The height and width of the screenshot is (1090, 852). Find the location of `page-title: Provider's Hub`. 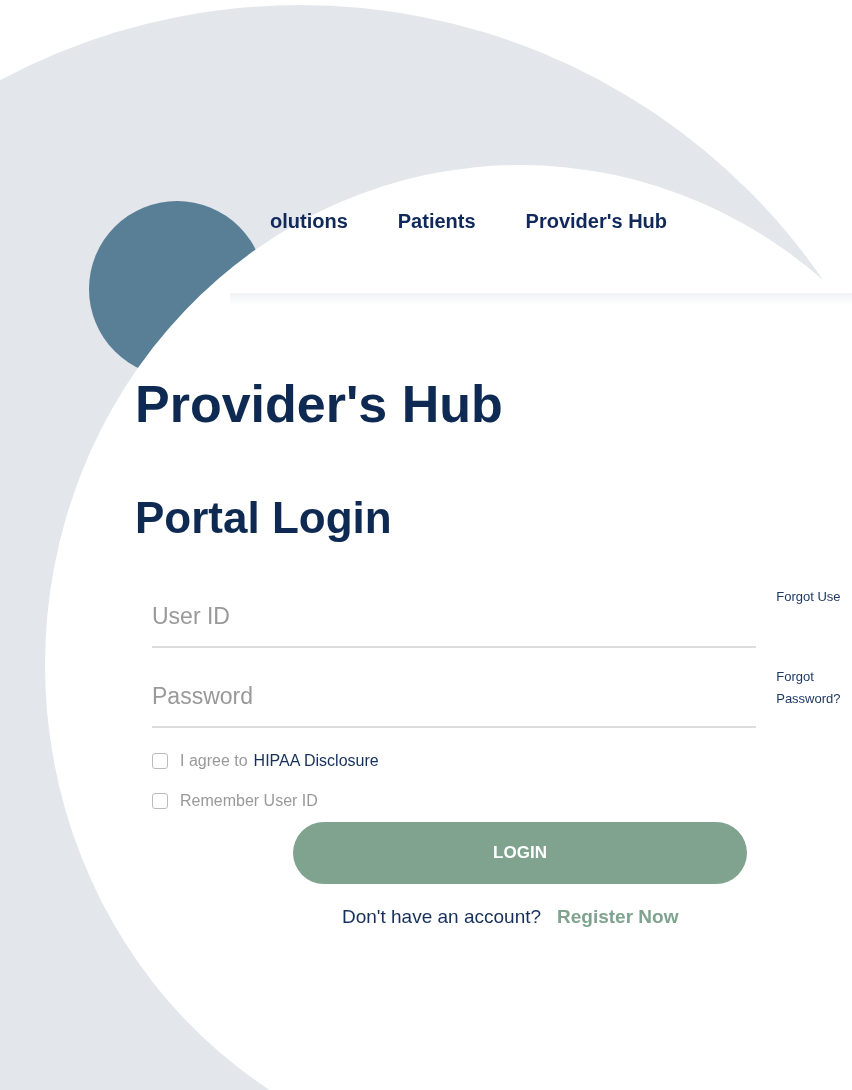

page-title: Provider's Hub is located at coordinates (319, 404).